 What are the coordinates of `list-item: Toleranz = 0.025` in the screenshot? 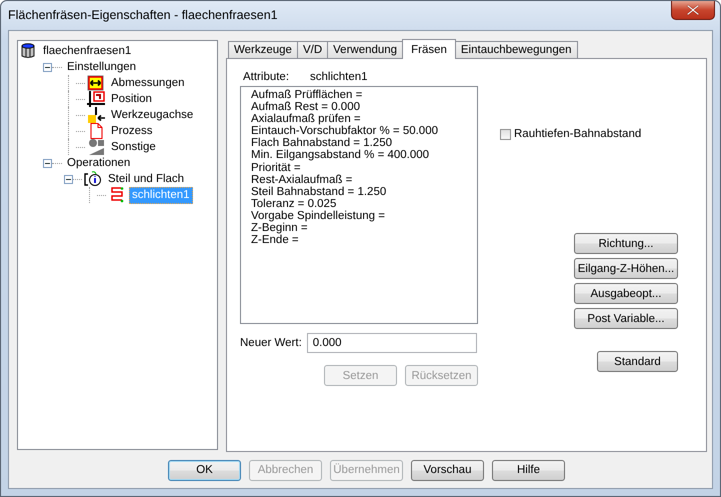 It's located at (359, 204).